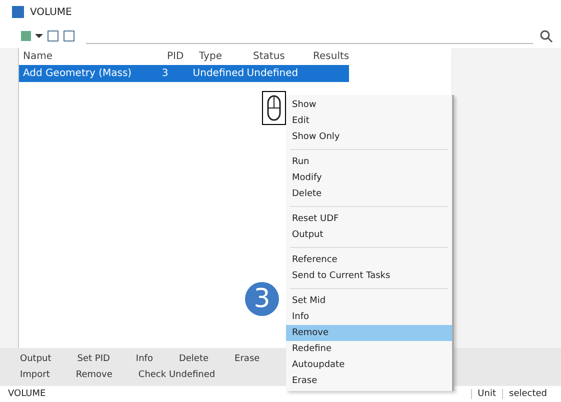  What do you see at coordinates (369, 381) in the screenshot?
I see `menu-item: Erase` at bounding box center [369, 381].